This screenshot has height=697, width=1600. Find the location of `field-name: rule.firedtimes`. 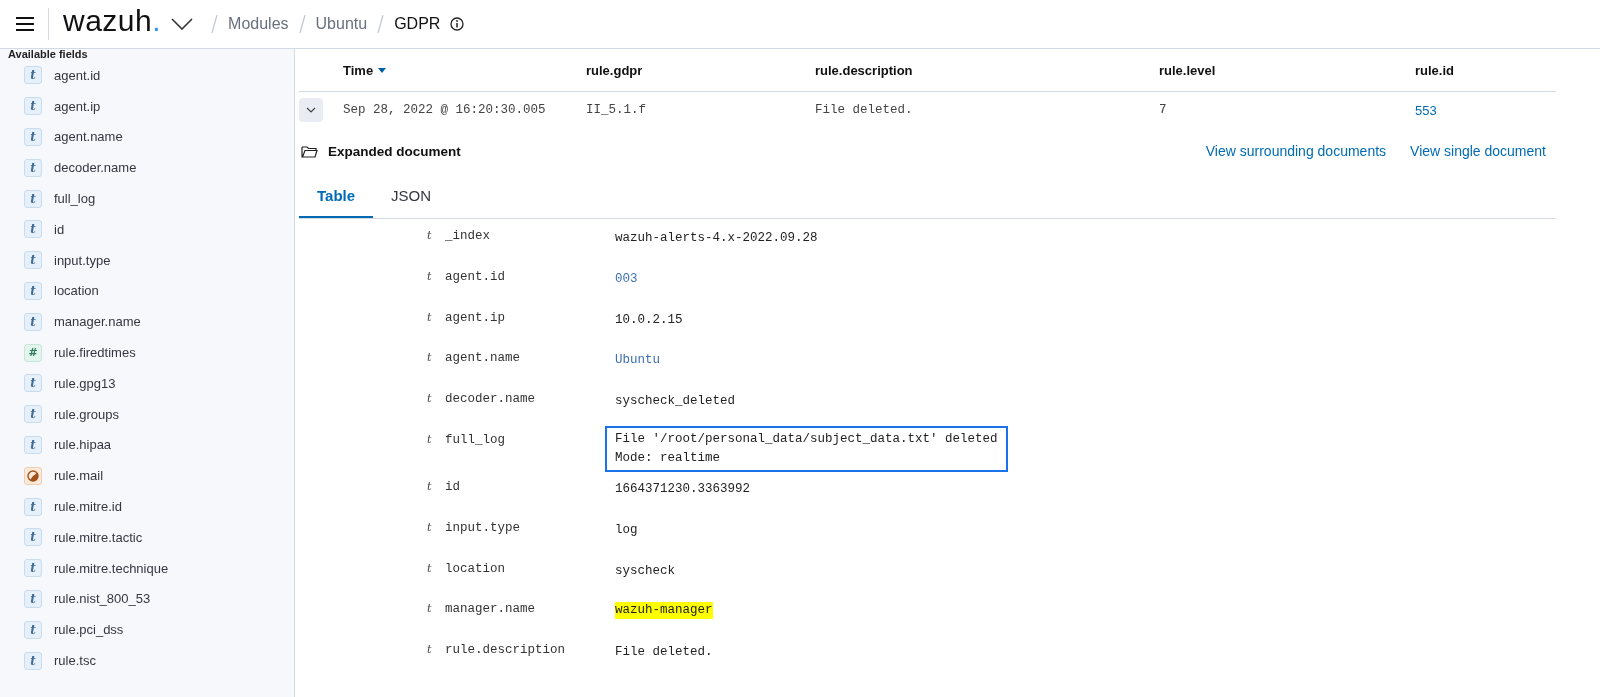

field-name: rule.firedtimes is located at coordinates (95, 353).